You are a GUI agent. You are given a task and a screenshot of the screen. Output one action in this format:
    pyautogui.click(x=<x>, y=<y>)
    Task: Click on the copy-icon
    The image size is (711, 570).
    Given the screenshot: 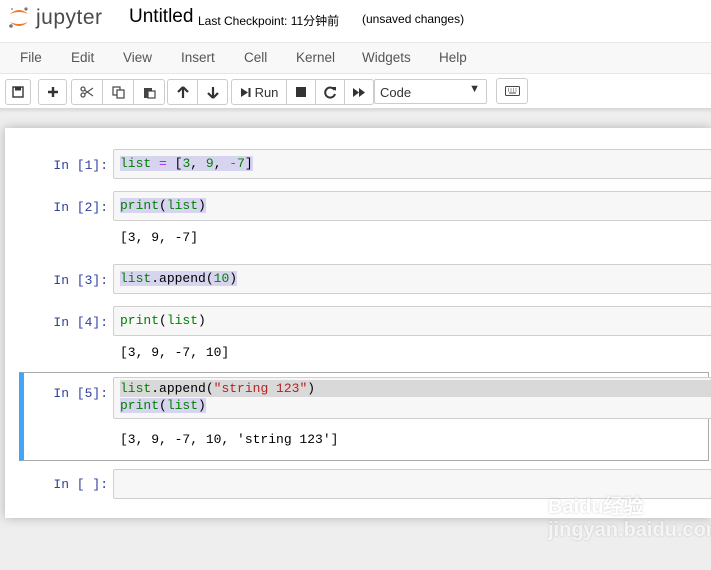 What is the action you would take?
    pyautogui.click(x=118, y=92)
    